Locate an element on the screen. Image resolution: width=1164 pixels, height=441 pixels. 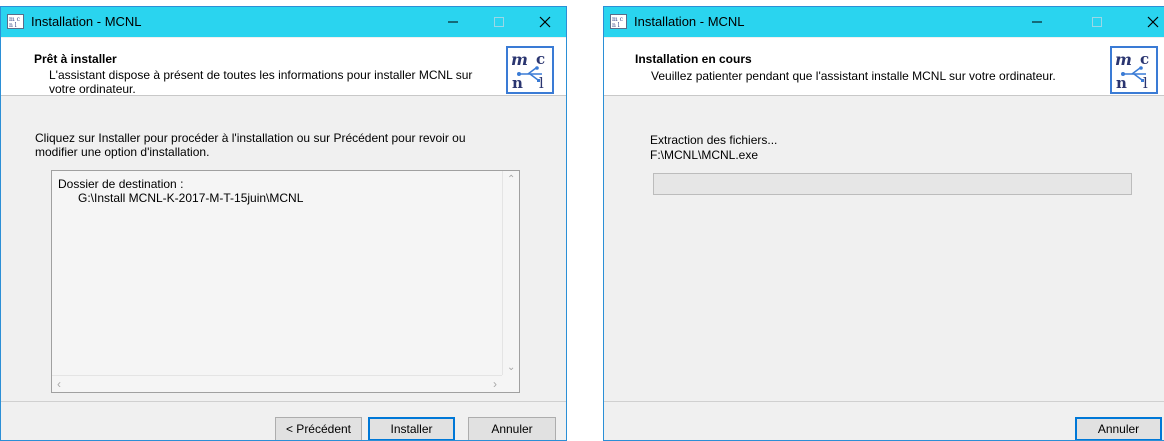
back-button: < Précédent is located at coordinates (318, 428).